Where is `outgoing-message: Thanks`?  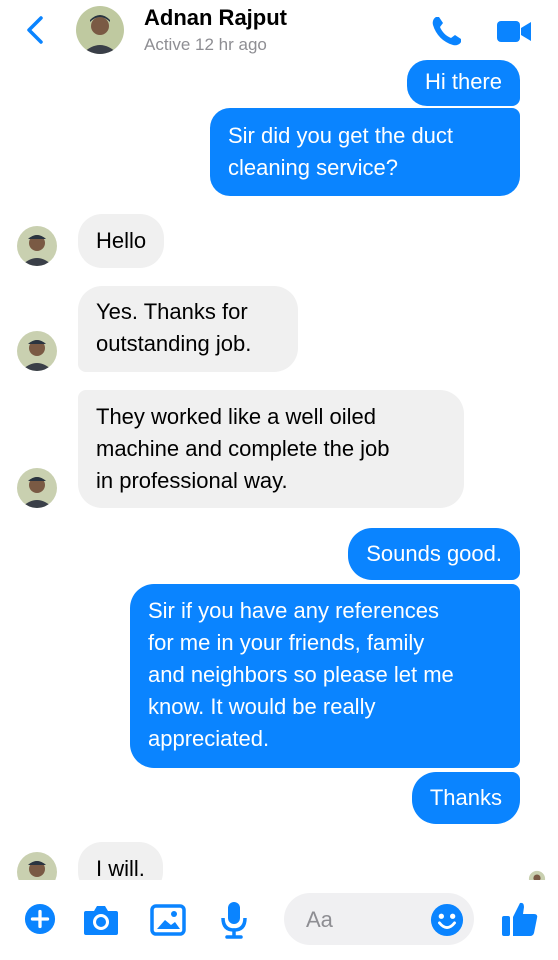
outgoing-message: Thanks is located at coordinates (465, 798).